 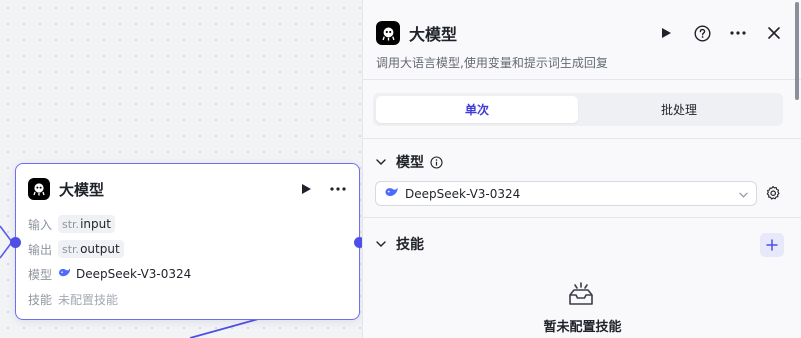 I want to click on panel-header: 大模型, so click(x=579, y=33).